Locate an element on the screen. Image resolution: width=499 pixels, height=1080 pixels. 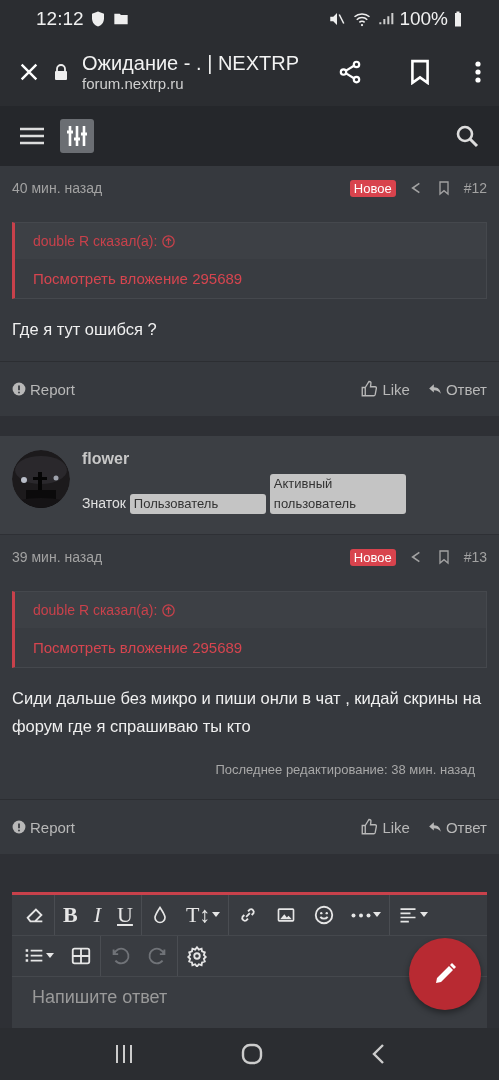
table-icon is located at coordinates (81, 956).